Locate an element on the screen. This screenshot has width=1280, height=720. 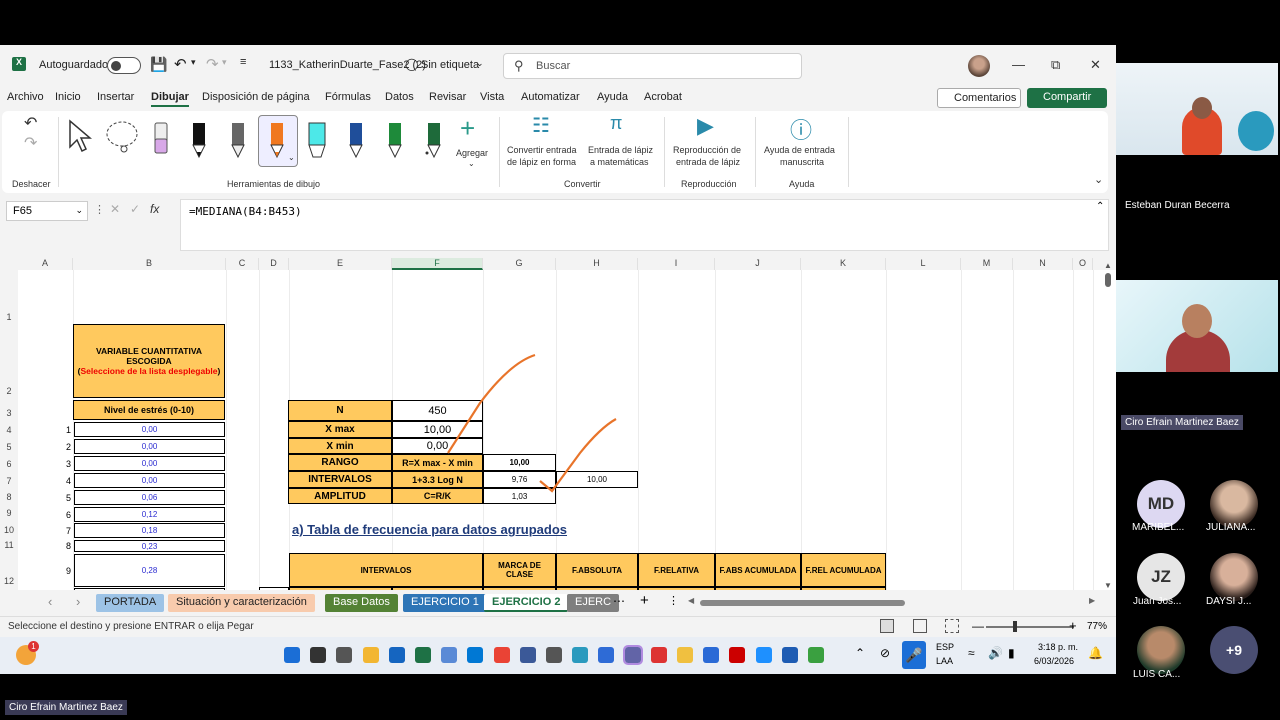
sheet-tab: EJERC is located at coordinates (593, 603).